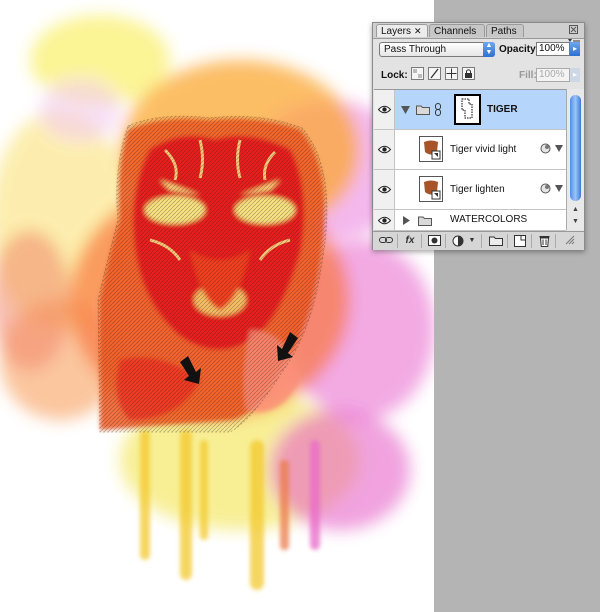 Image resolution: width=600 pixels, height=612 pixels. What do you see at coordinates (573, 29) in the screenshot?
I see `panel-collapse-icon` at bounding box center [573, 29].